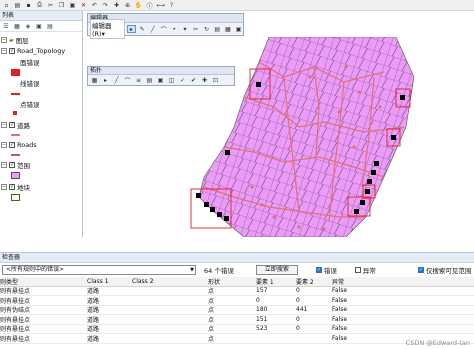 The image size is (474, 349). Describe the element at coordinates (174, 29) in the screenshot. I see `point-icon: •` at that location.